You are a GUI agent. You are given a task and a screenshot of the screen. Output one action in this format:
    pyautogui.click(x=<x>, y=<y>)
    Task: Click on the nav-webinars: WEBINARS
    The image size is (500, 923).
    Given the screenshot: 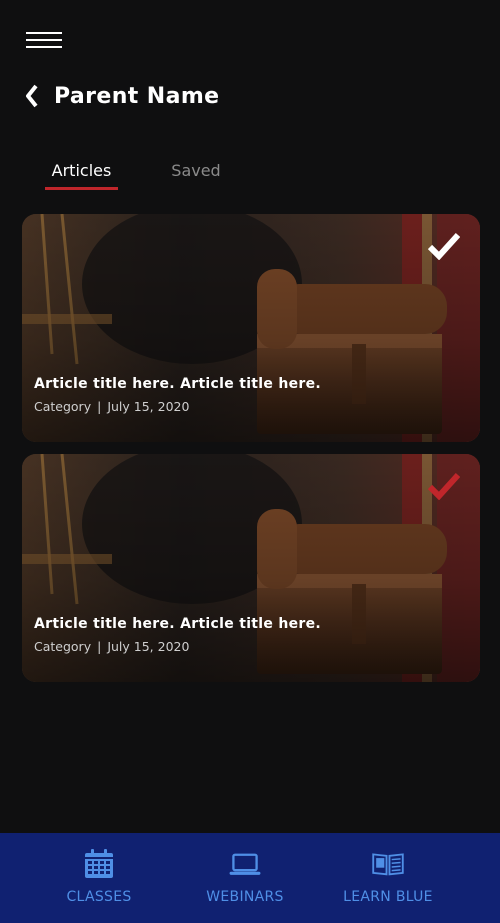 What is the action you would take?
    pyautogui.click(x=245, y=878)
    